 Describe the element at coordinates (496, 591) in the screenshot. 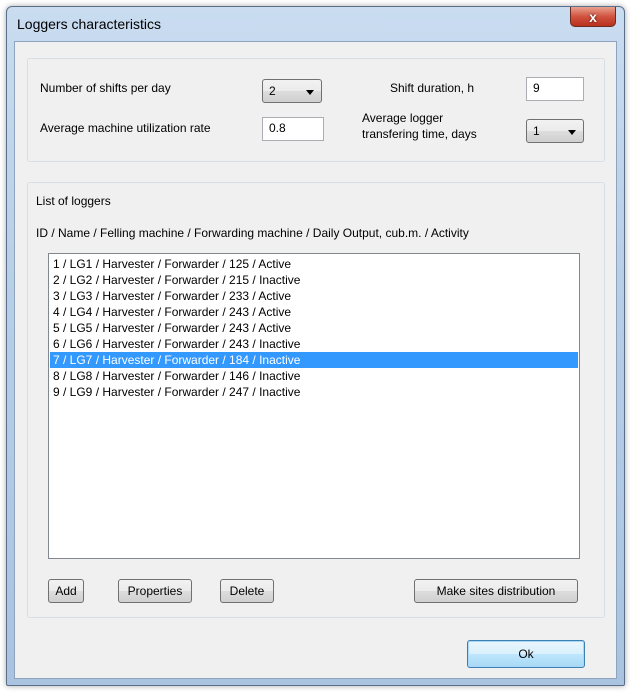

I see `make-sites-distribution-button: Make sites distribution` at that location.